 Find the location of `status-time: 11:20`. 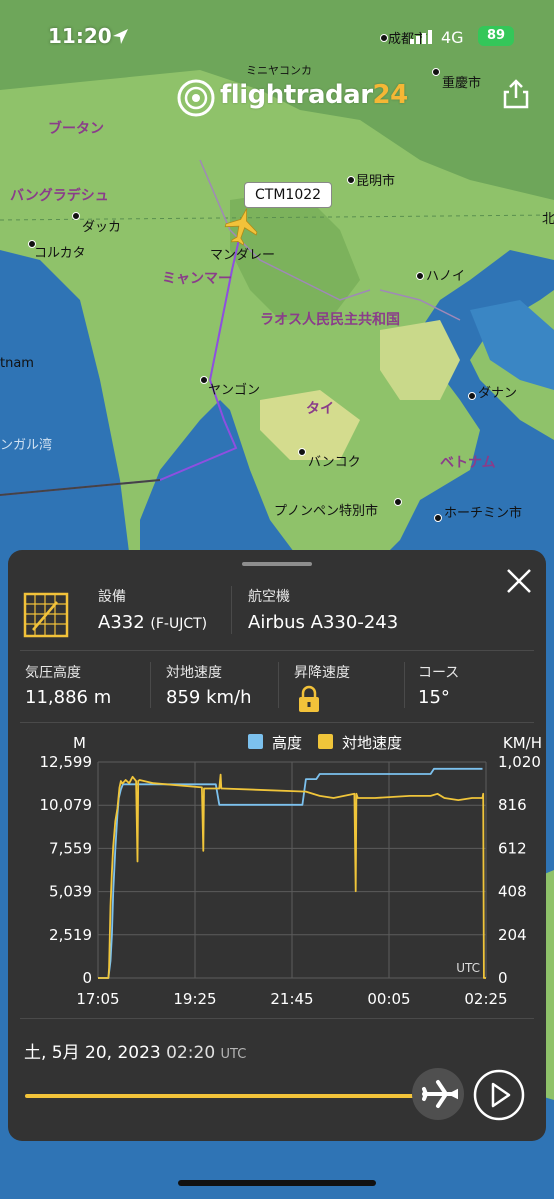

status-time: 11:20 is located at coordinates (80, 36).